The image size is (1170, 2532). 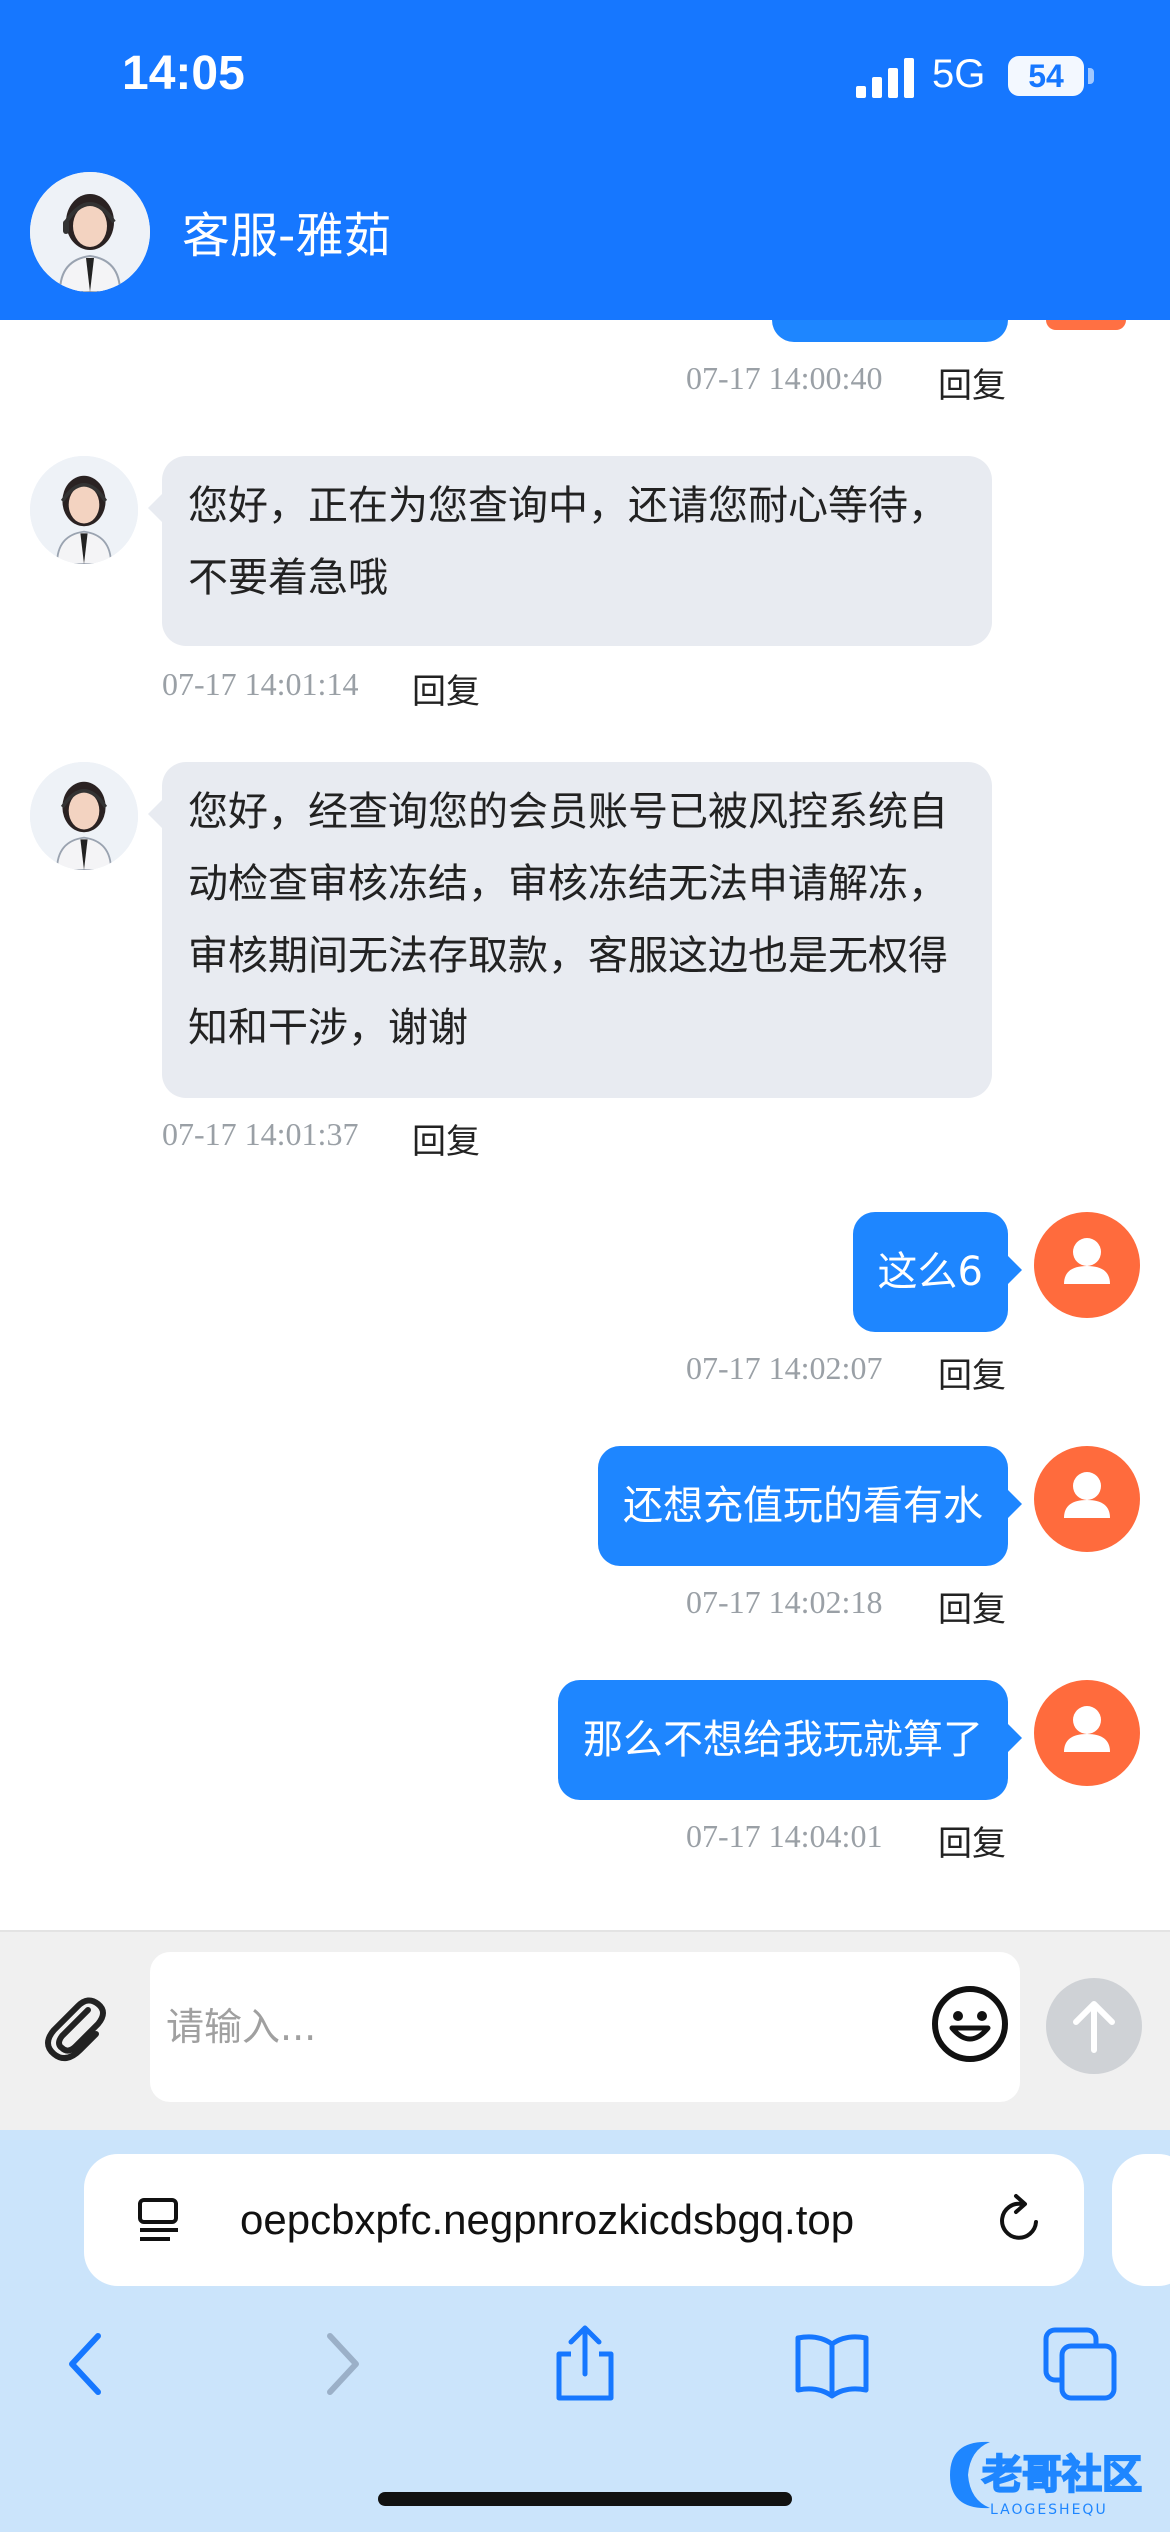 I want to click on partial-user-avatar, so click(x=1086, y=325).